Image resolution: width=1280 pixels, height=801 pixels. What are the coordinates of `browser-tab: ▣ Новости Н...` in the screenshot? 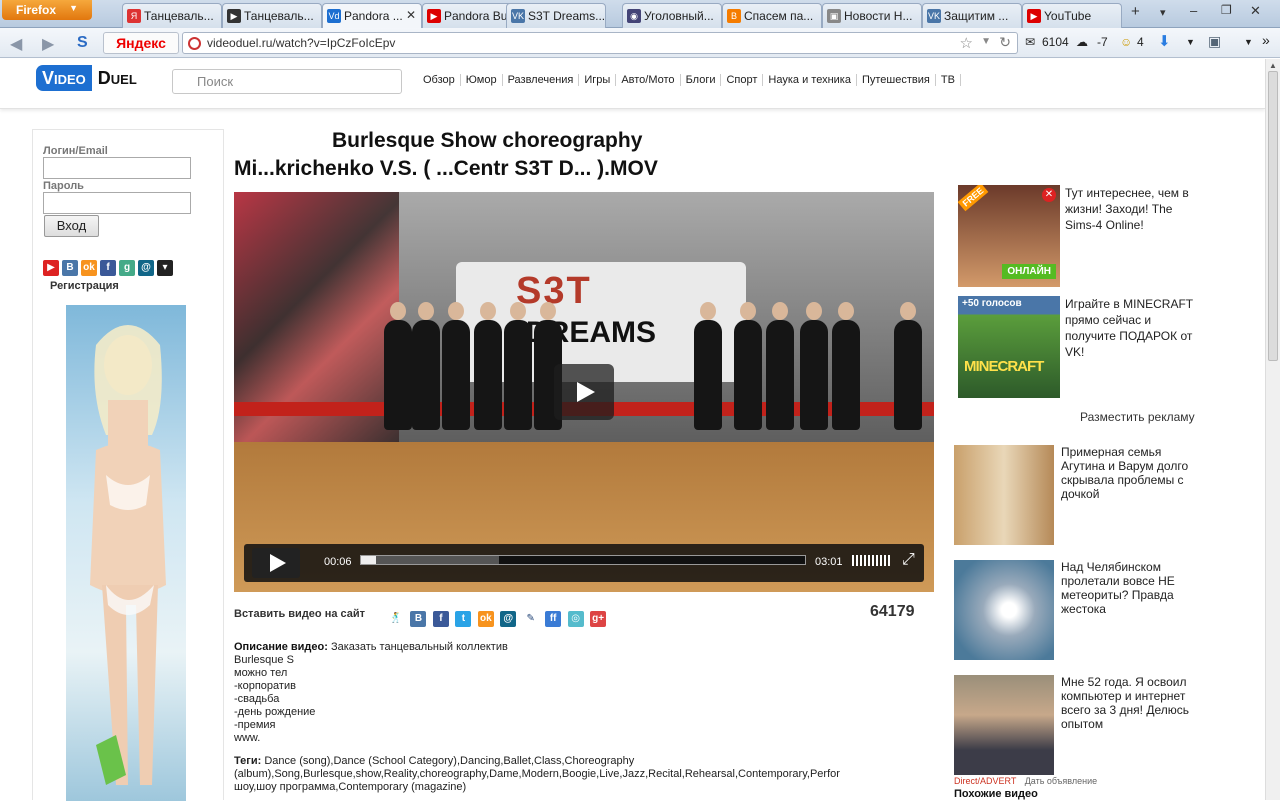 It's located at (872, 15).